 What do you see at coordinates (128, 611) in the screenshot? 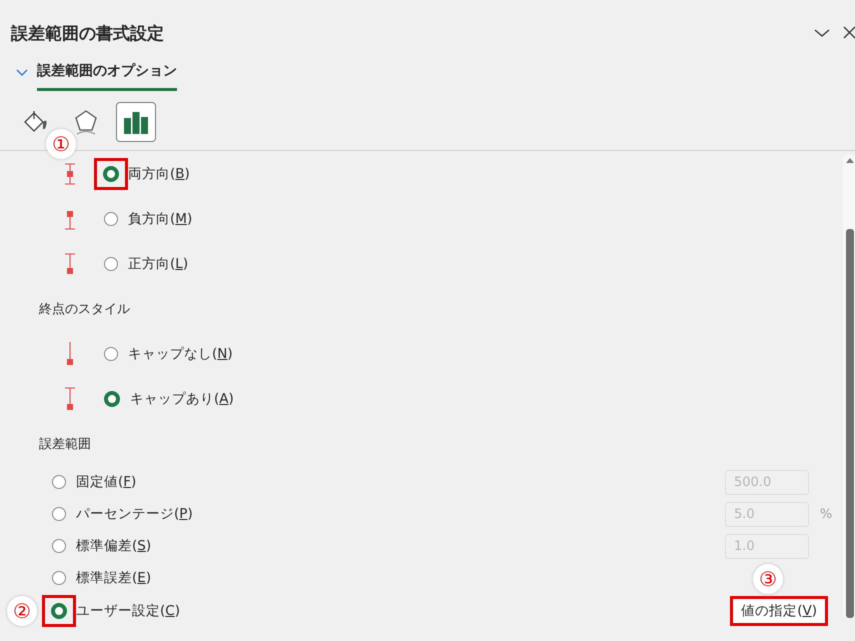
I see `option-label: ユーザー設定(C)` at bounding box center [128, 611].